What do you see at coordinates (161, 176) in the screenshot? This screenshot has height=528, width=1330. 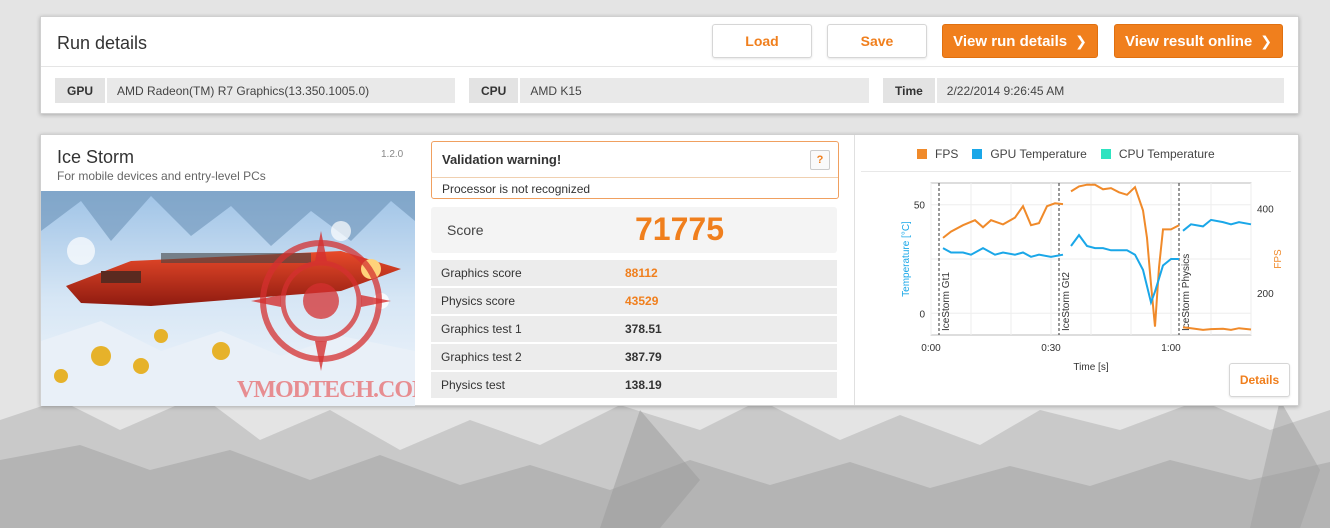 I see `test-subtitle: For mobile devices and entry-level PCs` at bounding box center [161, 176].